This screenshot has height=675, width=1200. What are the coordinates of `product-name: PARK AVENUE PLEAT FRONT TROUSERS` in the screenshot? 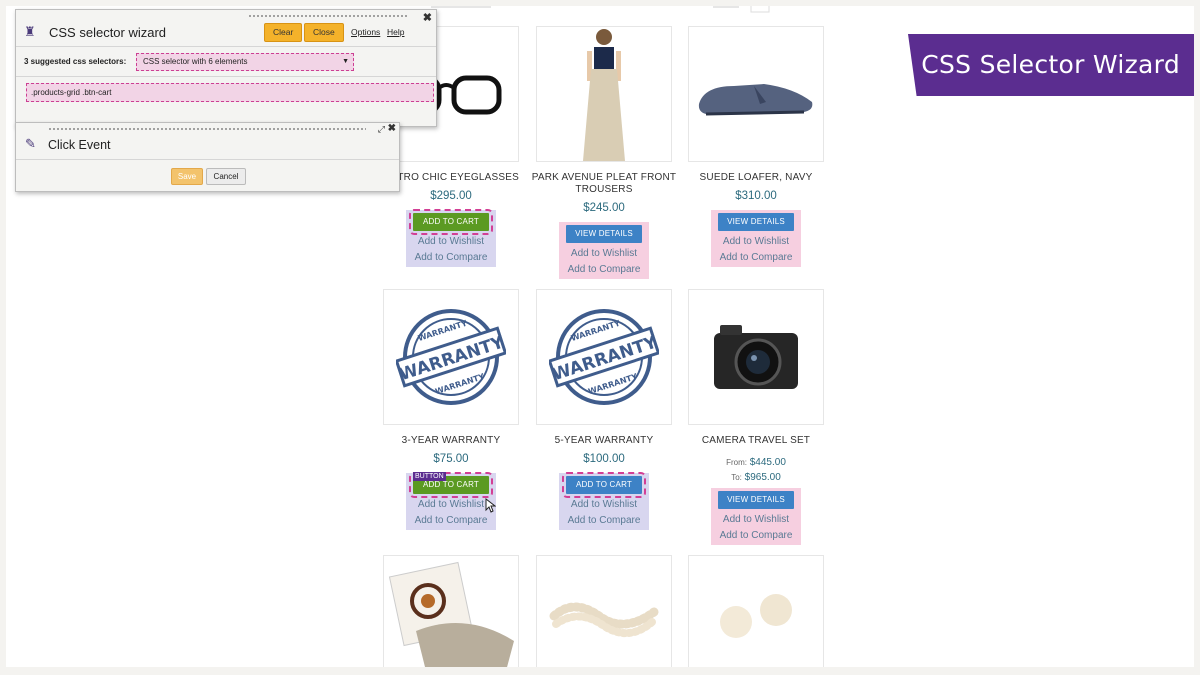 It's located at (604, 184).